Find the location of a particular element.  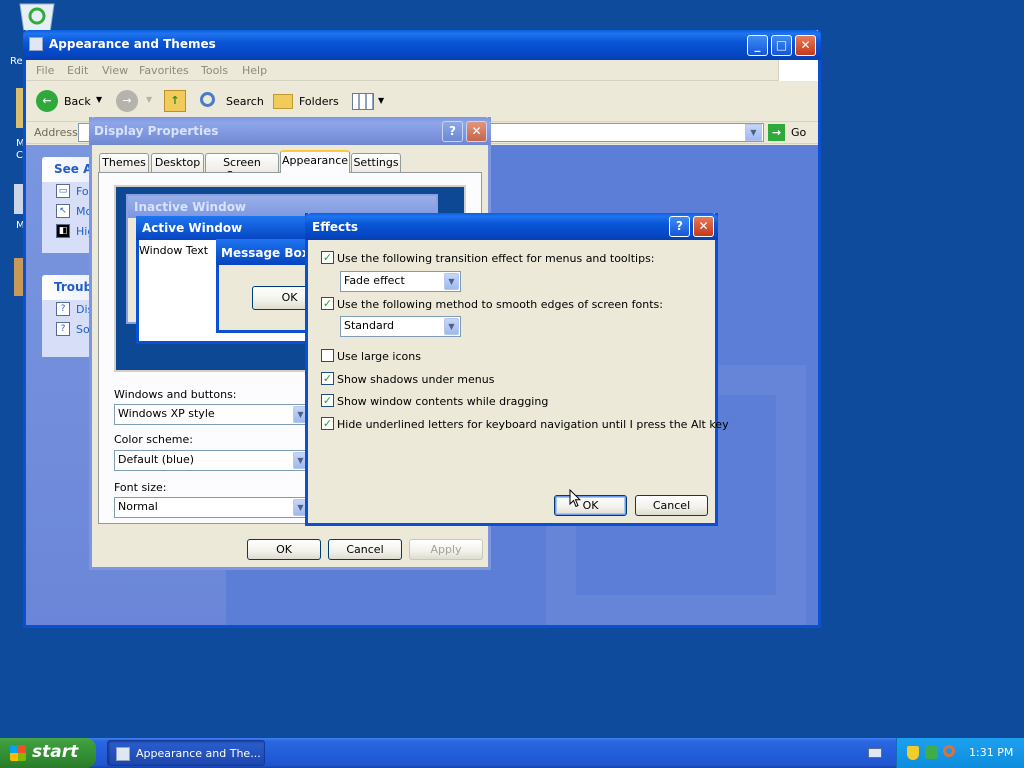

menu-favorites: Favorites is located at coordinates (164, 70).